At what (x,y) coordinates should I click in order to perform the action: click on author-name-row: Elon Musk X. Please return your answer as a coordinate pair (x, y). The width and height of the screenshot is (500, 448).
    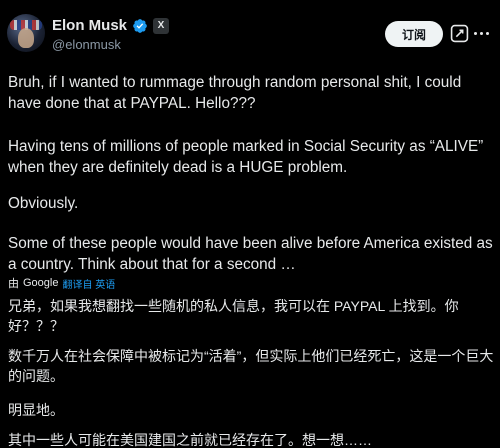
    Looking at the image, I should click on (111, 25).